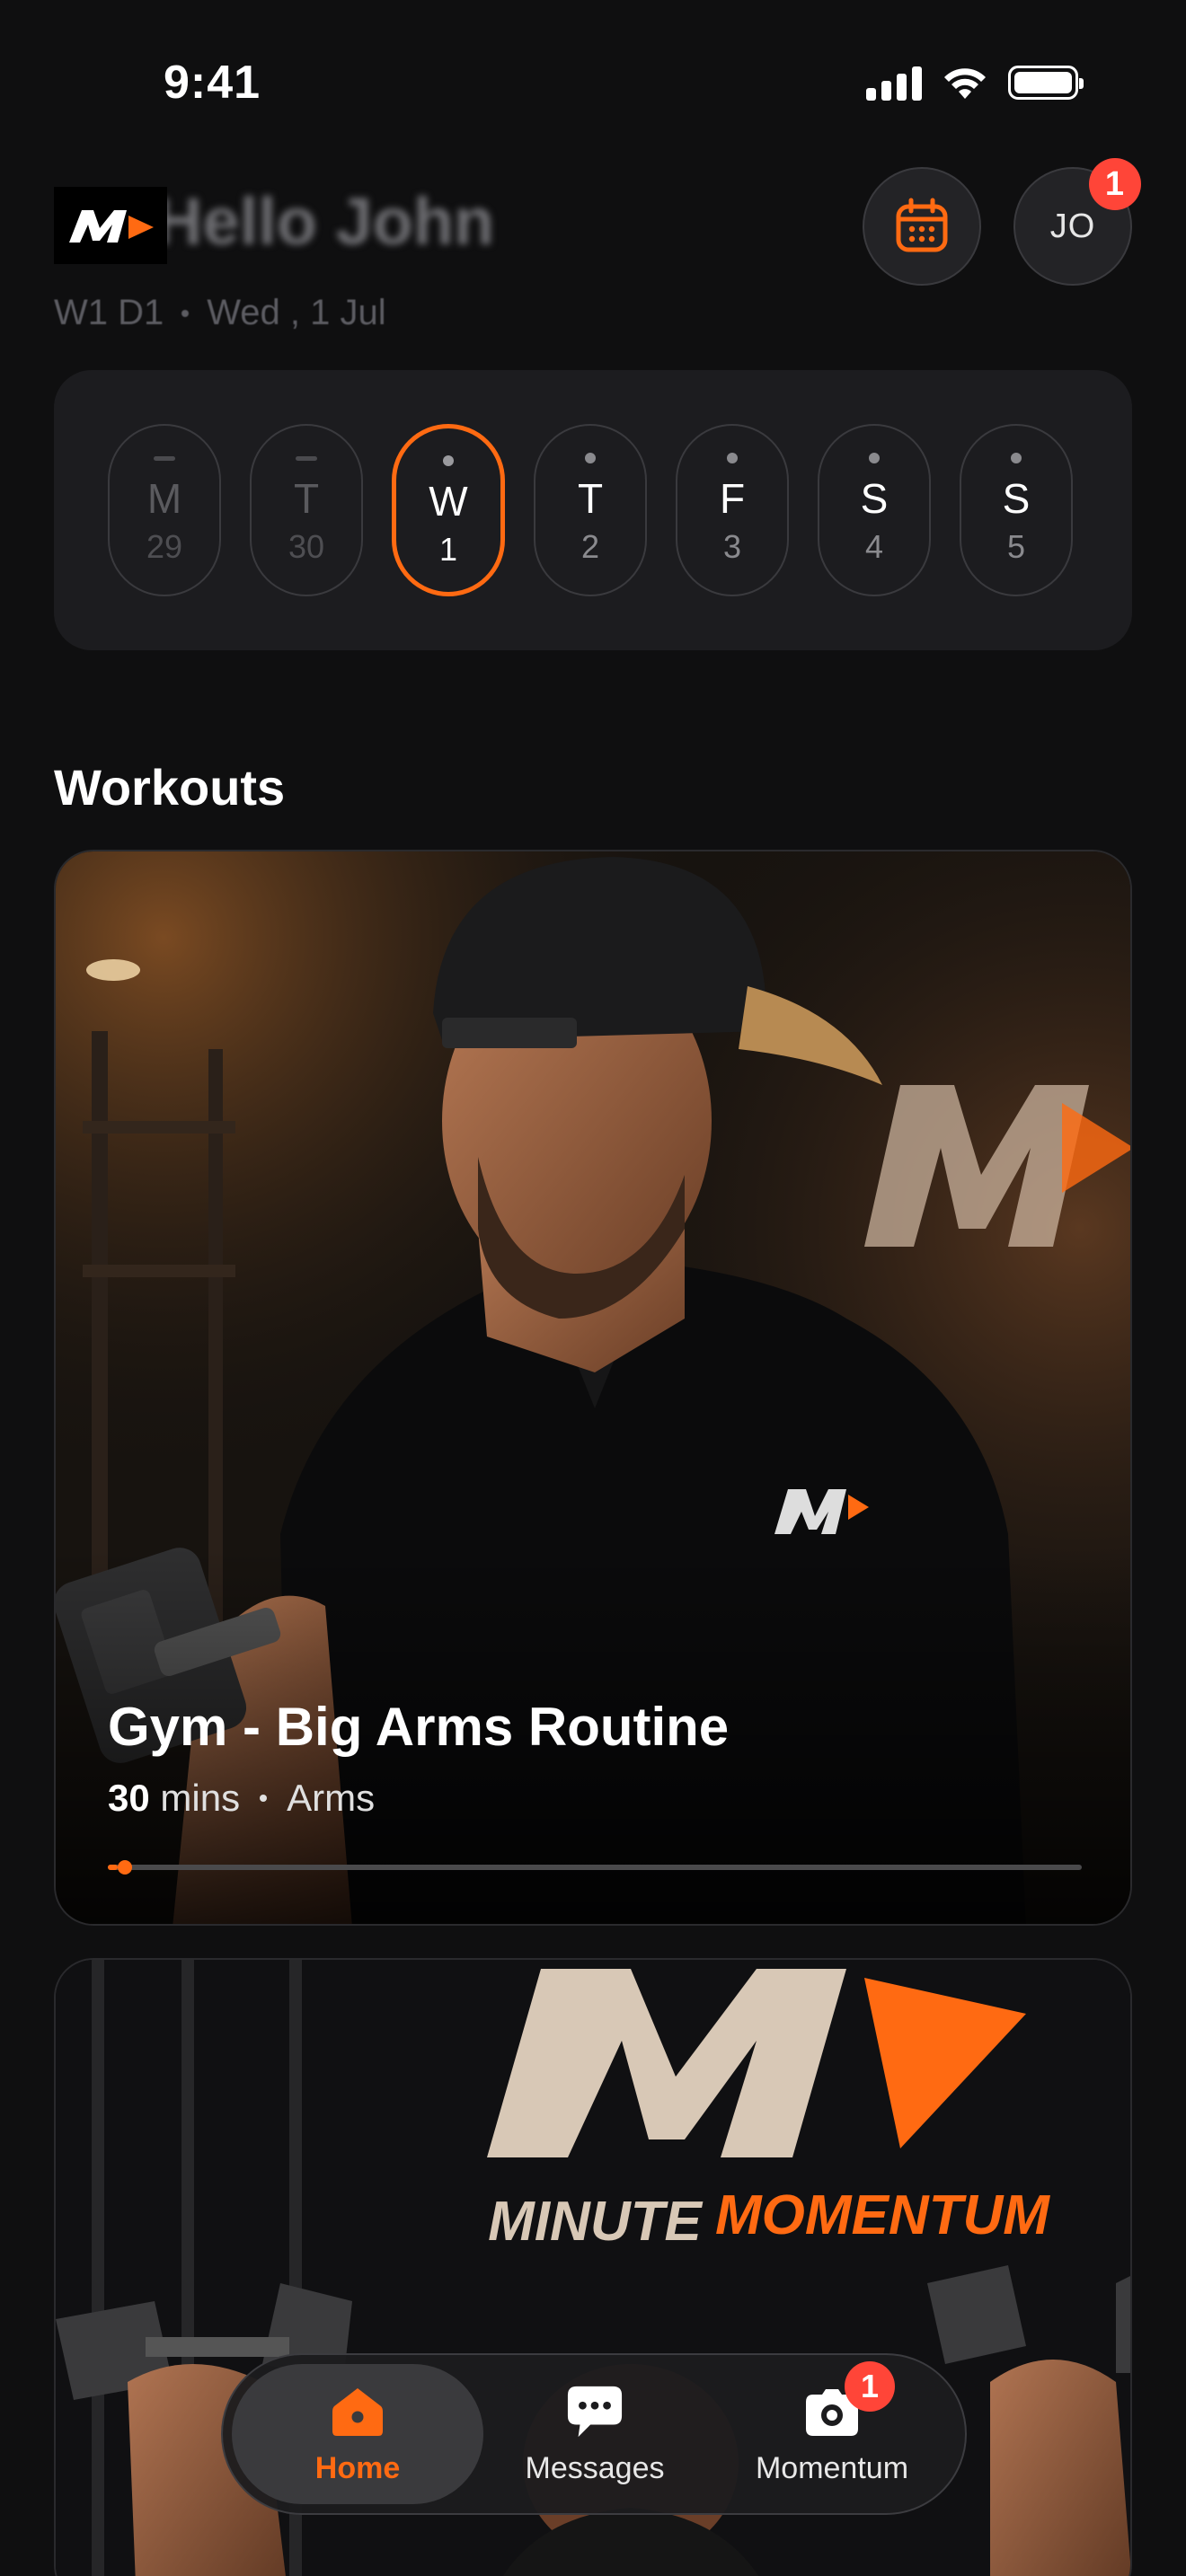 Image resolution: width=1186 pixels, height=2576 pixels. What do you see at coordinates (124, 1867) in the screenshot?
I see `workout-progress-knob` at bounding box center [124, 1867].